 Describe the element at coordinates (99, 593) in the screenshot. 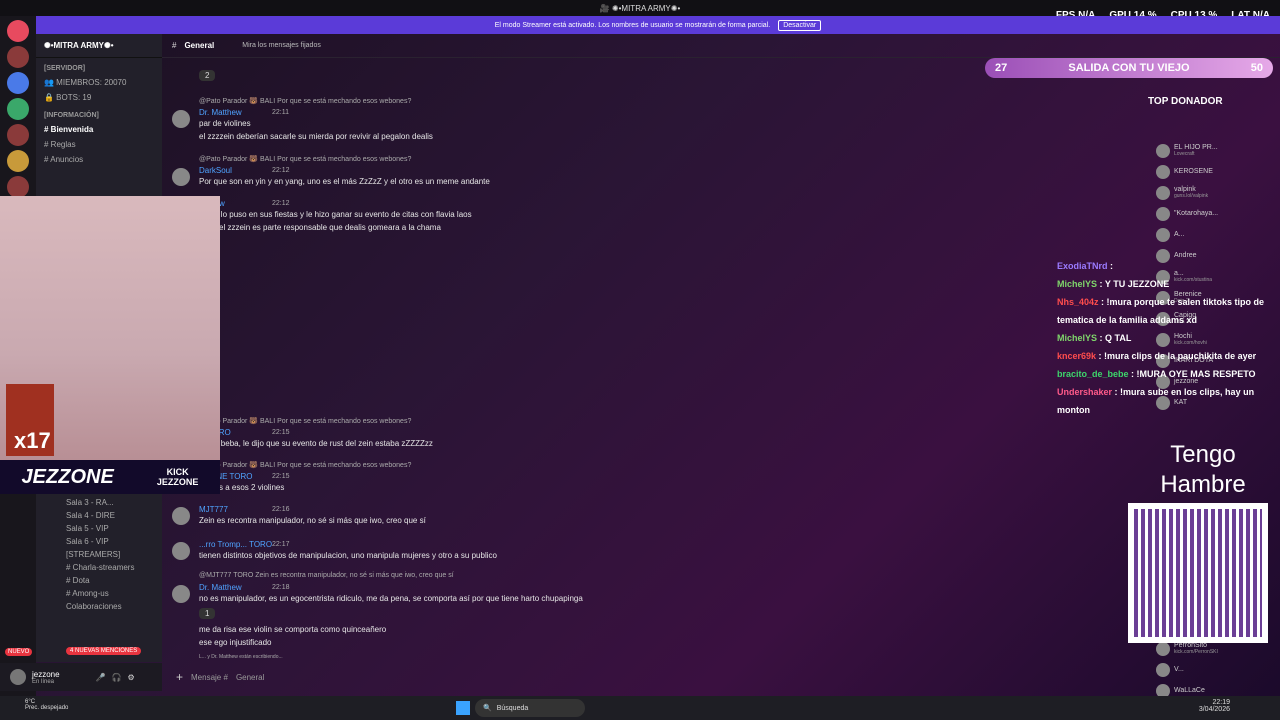

I see `channel-item: # Among-us` at that location.